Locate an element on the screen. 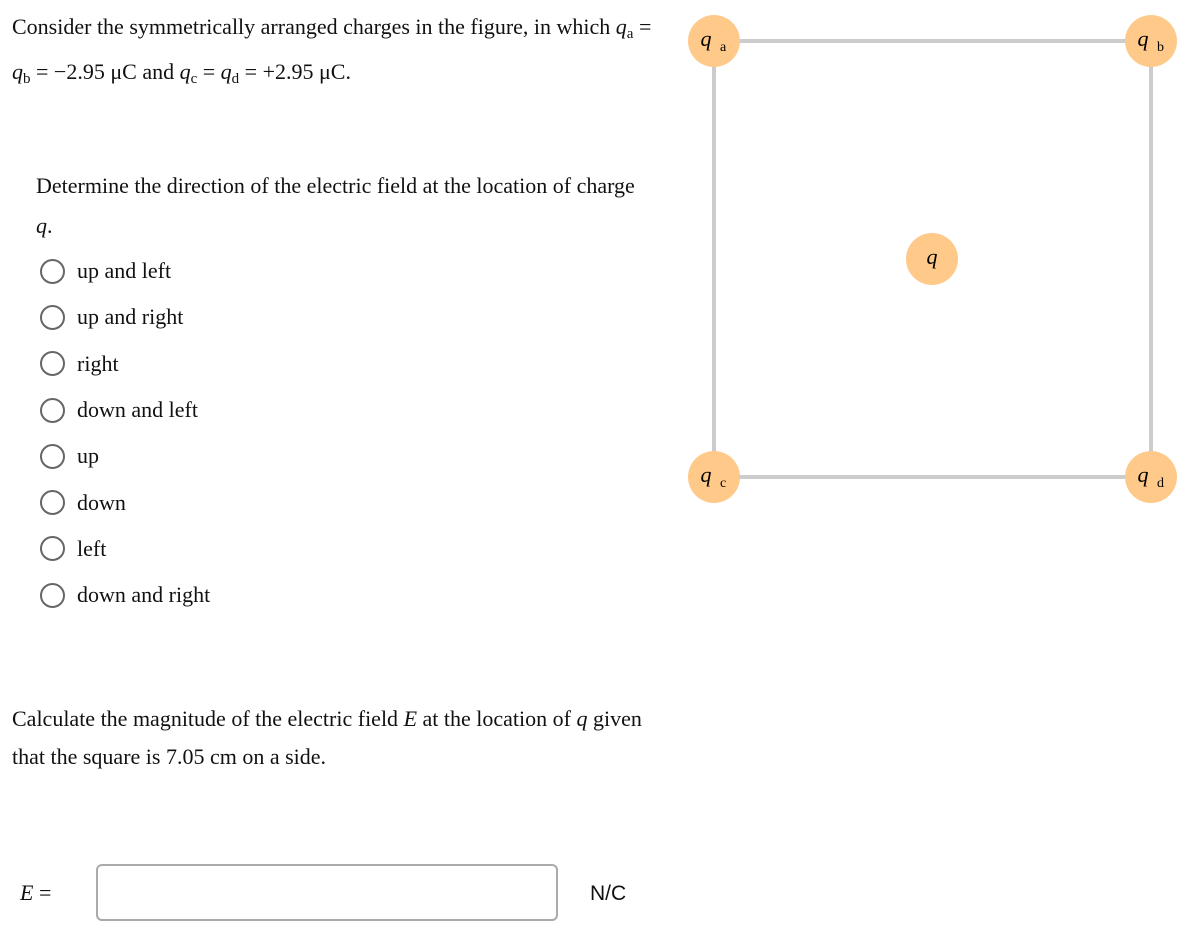  charge-a: qa is located at coordinates (714, 41).